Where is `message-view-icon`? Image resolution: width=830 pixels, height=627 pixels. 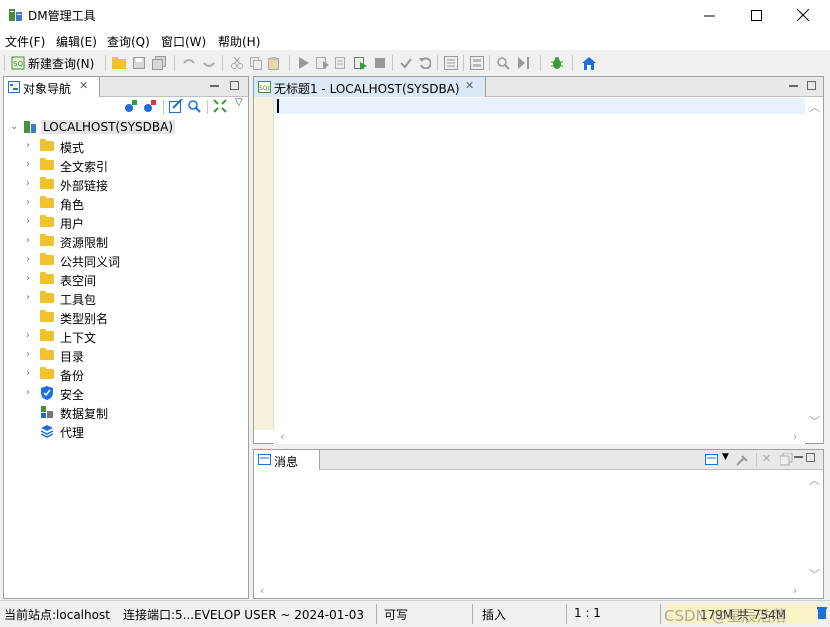
message-view-icon is located at coordinates (711, 459).